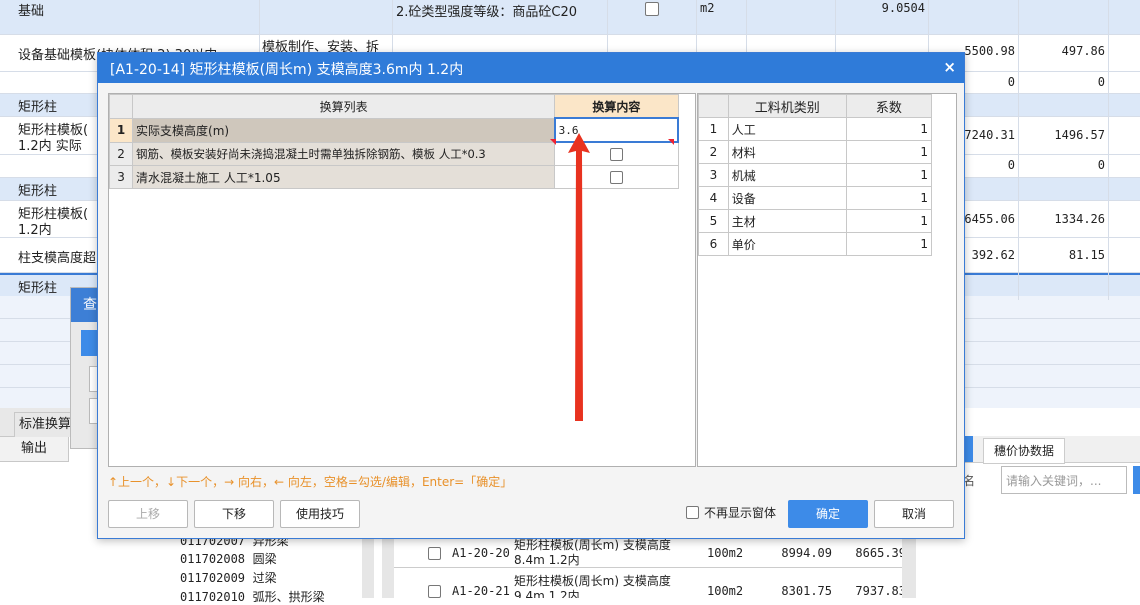  I want to click on quota-name: 矩形柱模板(周长m) 支模高度8.4m 1.2内, so click(592, 552).